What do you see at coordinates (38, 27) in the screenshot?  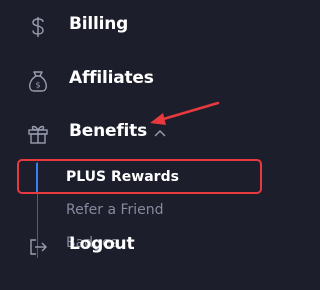 I see `dollar-icon` at bounding box center [38, 27].